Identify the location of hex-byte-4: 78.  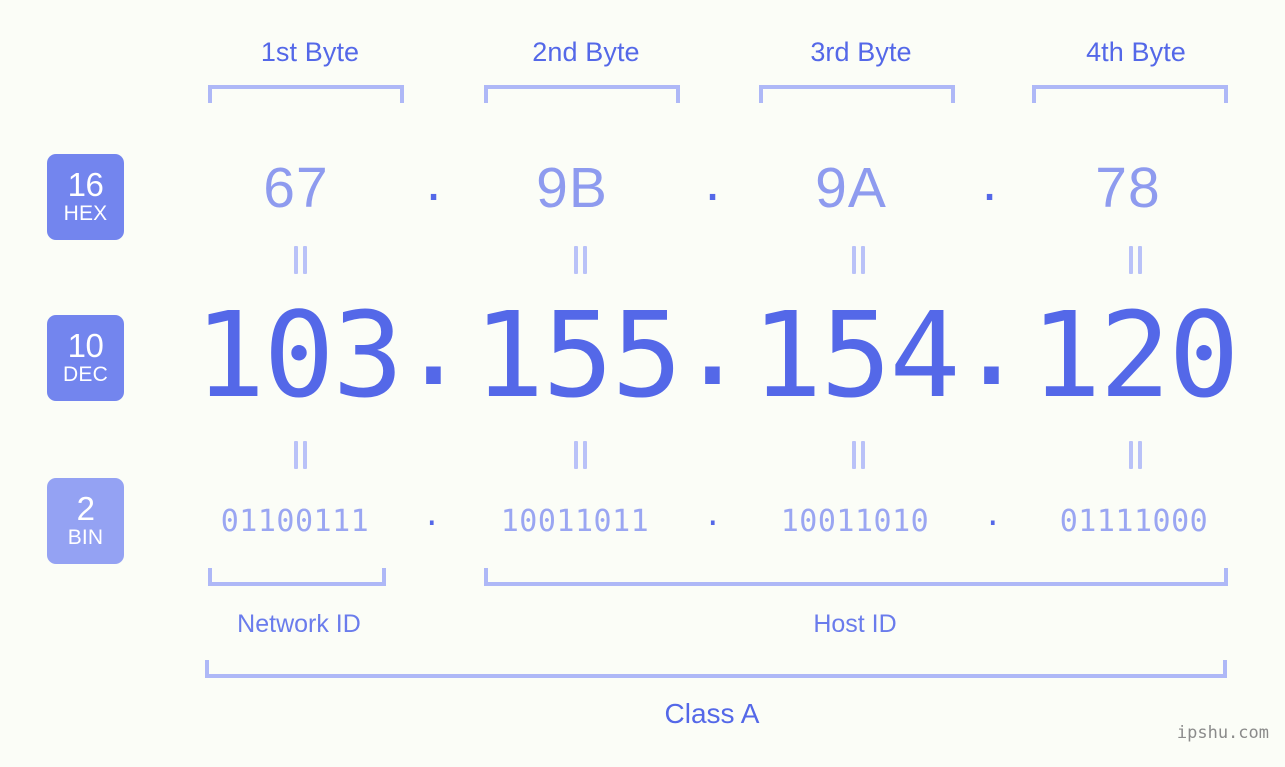
(1128, 188).